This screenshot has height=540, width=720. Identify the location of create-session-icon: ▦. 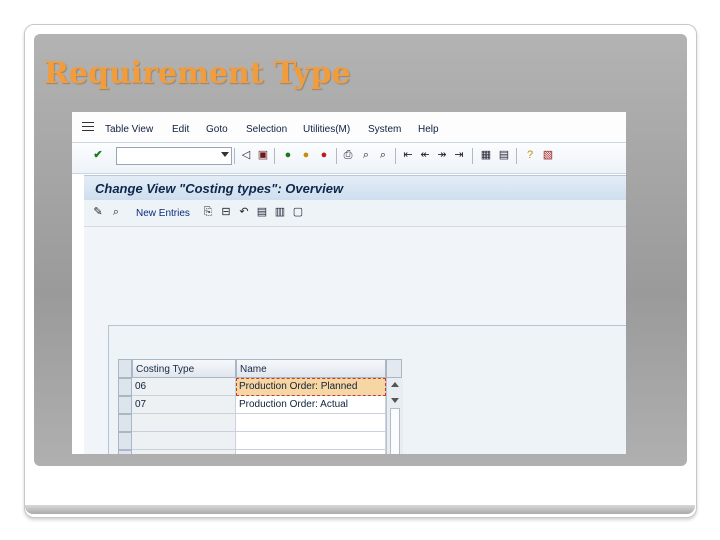
(486, 155).